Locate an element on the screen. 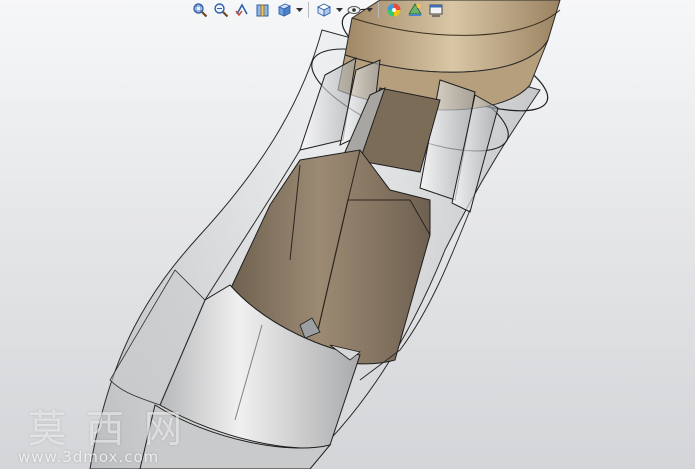  view-settings-icon is located at coordinates (436, 10).